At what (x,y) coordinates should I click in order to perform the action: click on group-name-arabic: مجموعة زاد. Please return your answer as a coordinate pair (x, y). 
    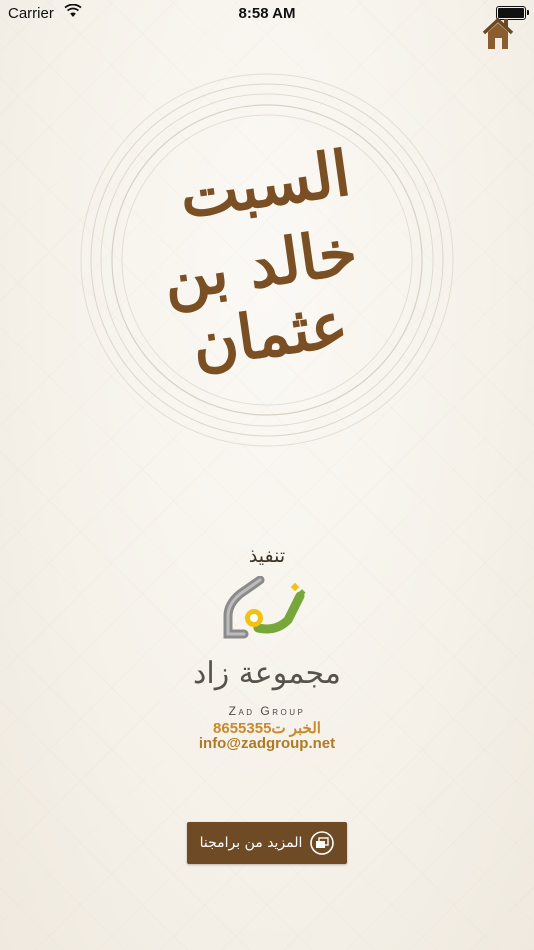
    Looking at the image, I should click on (267, 673).